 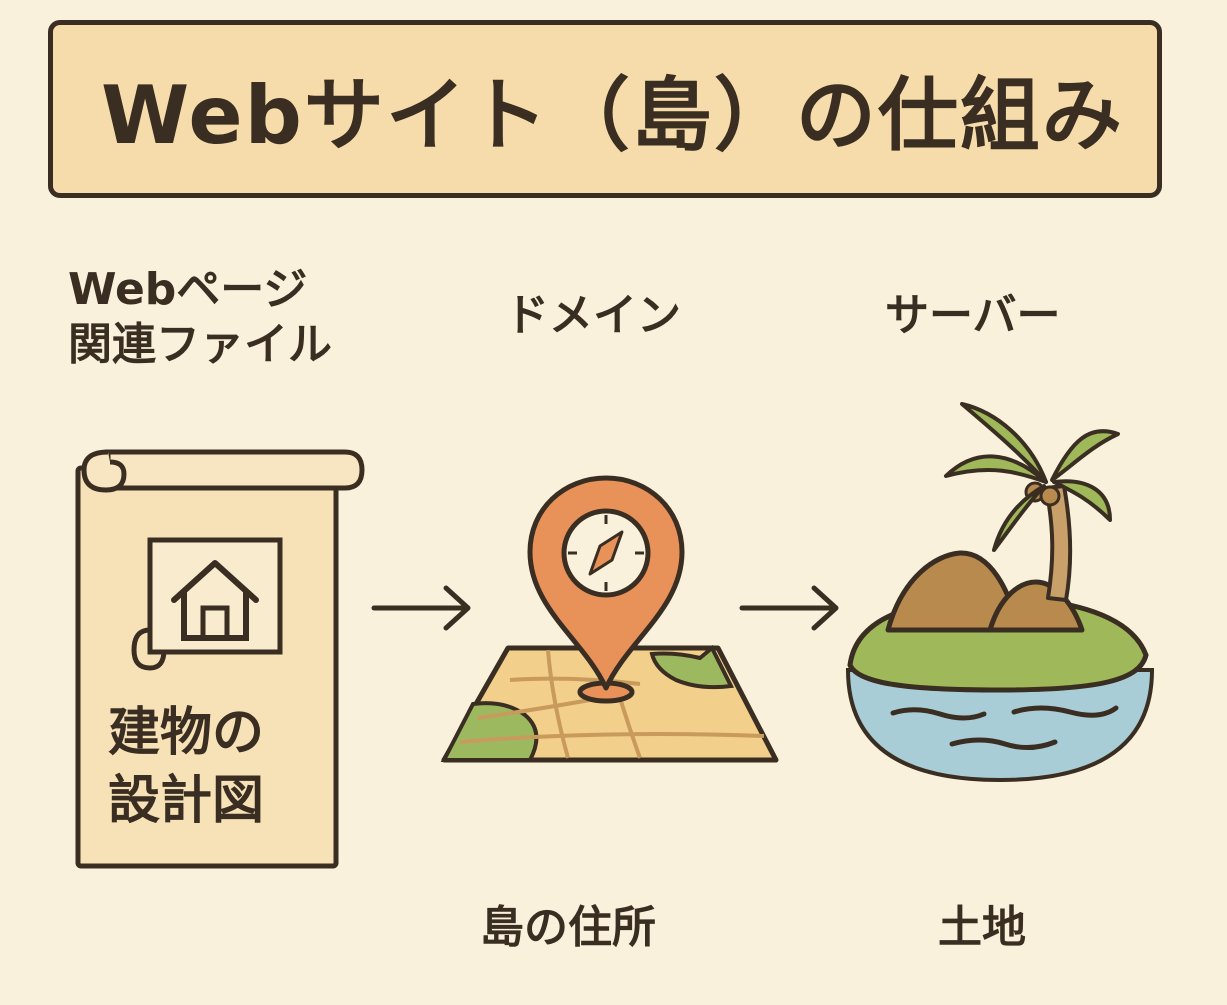 I want to click on map-pin-icon, so click(x=609, y=619).